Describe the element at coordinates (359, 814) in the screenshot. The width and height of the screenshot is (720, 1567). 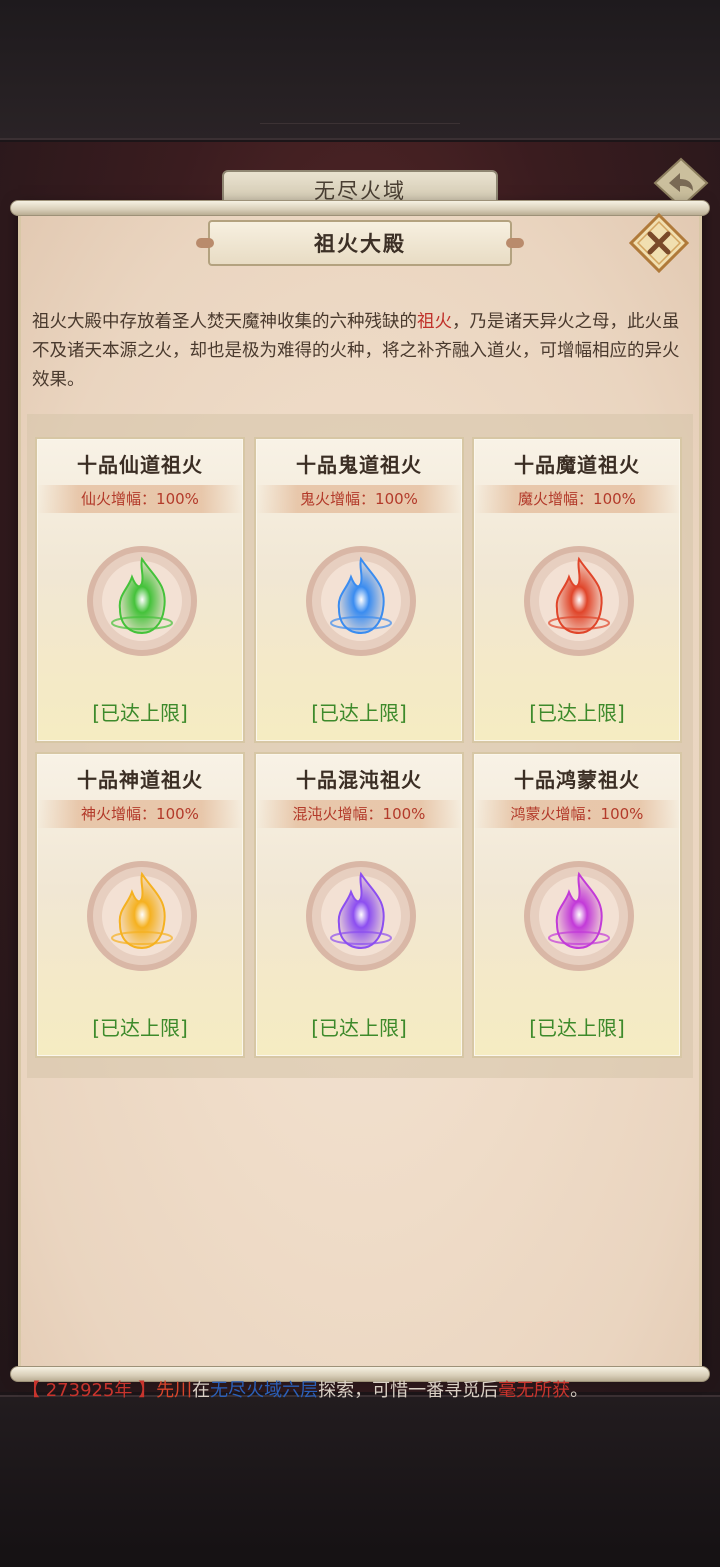
I see `card-bonus: 混沌火增幅：100%` at that location.